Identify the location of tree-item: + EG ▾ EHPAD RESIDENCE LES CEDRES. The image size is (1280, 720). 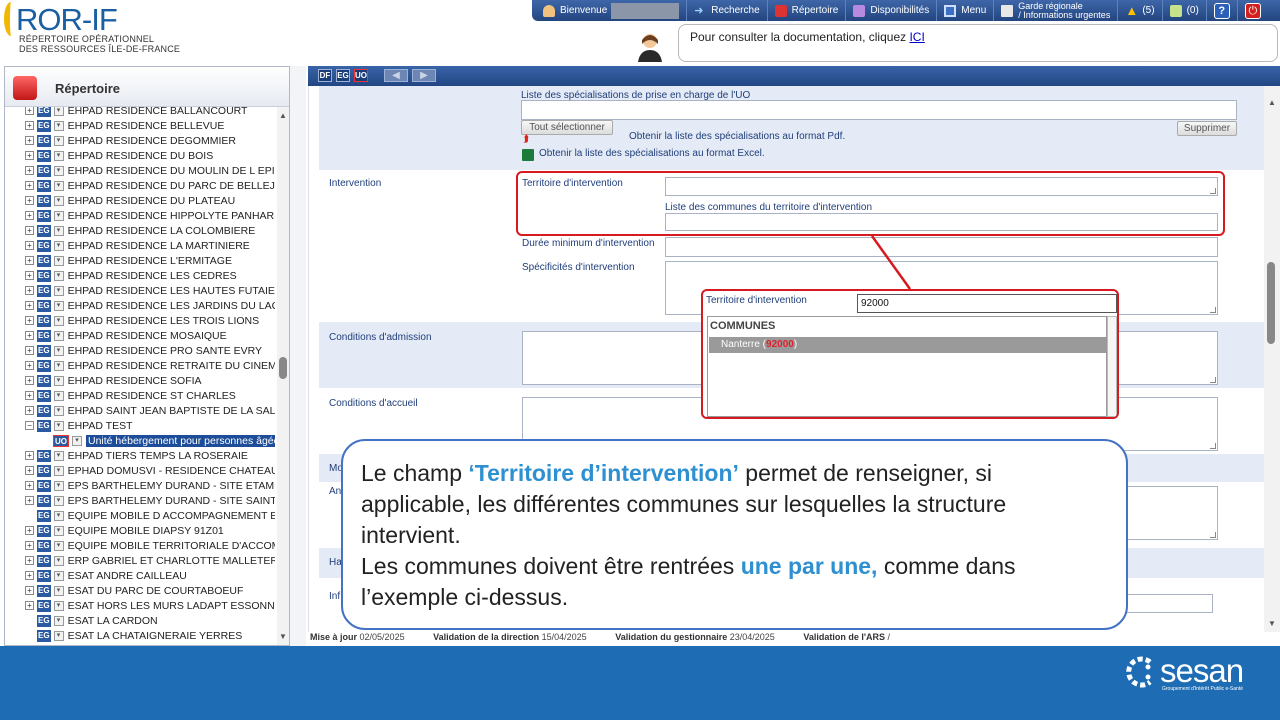
(131, 275).